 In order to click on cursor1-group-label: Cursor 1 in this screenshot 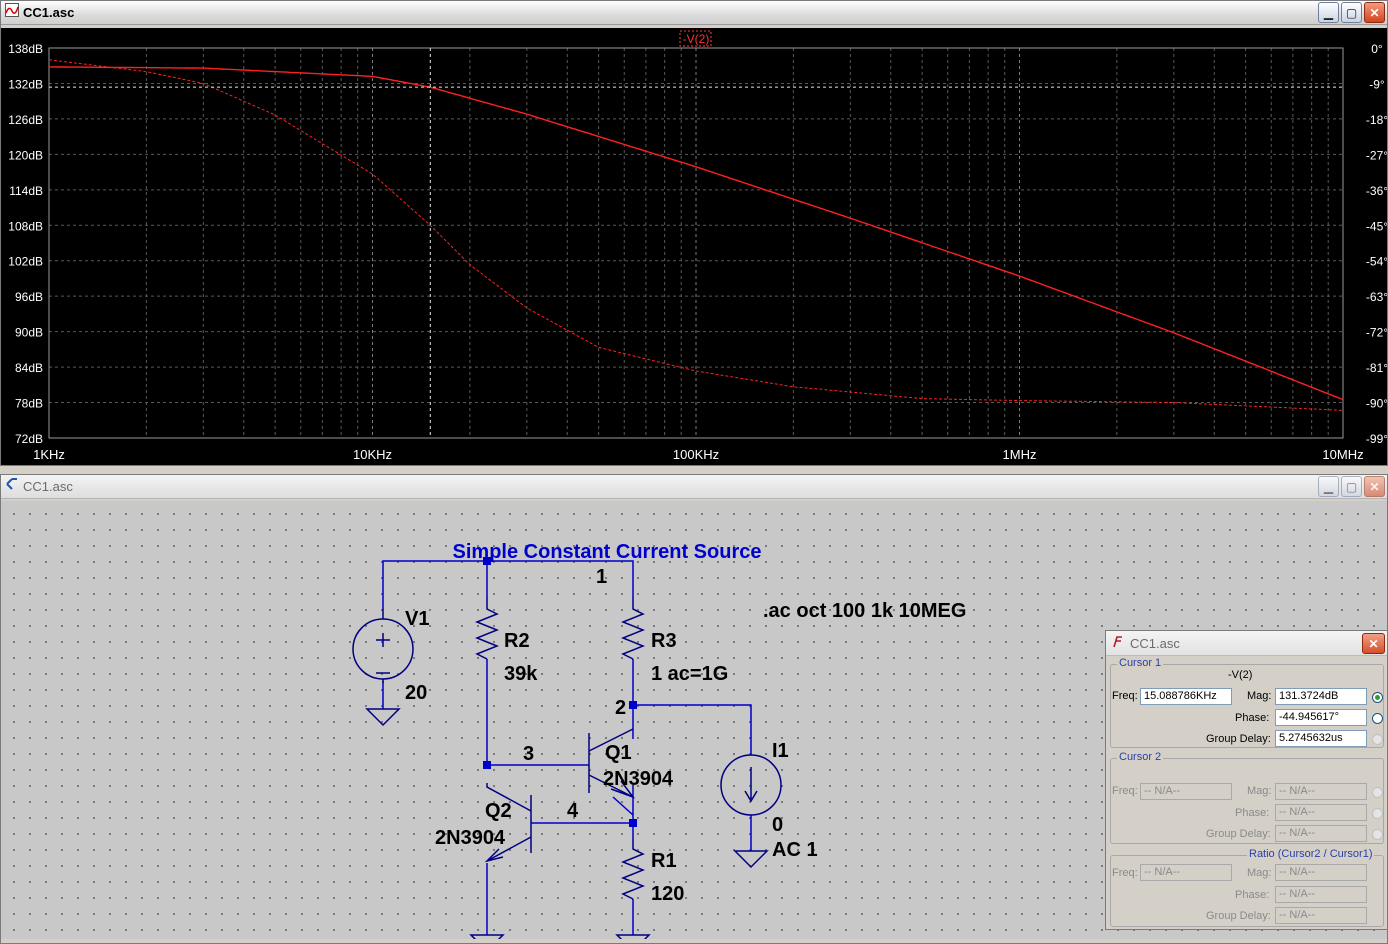, I will do `click(1140, 663)`.